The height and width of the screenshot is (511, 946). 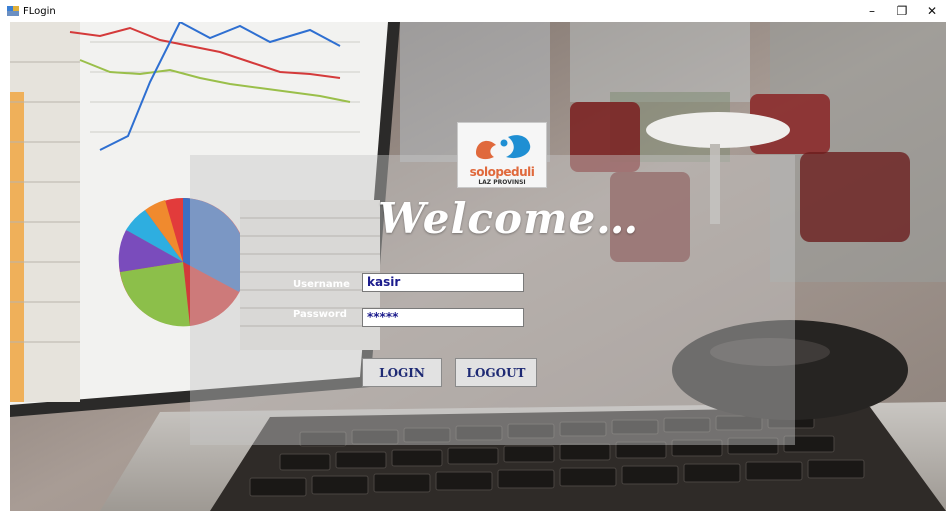 I want to click on login-button: LOGIN, so click(x=402, y=372).